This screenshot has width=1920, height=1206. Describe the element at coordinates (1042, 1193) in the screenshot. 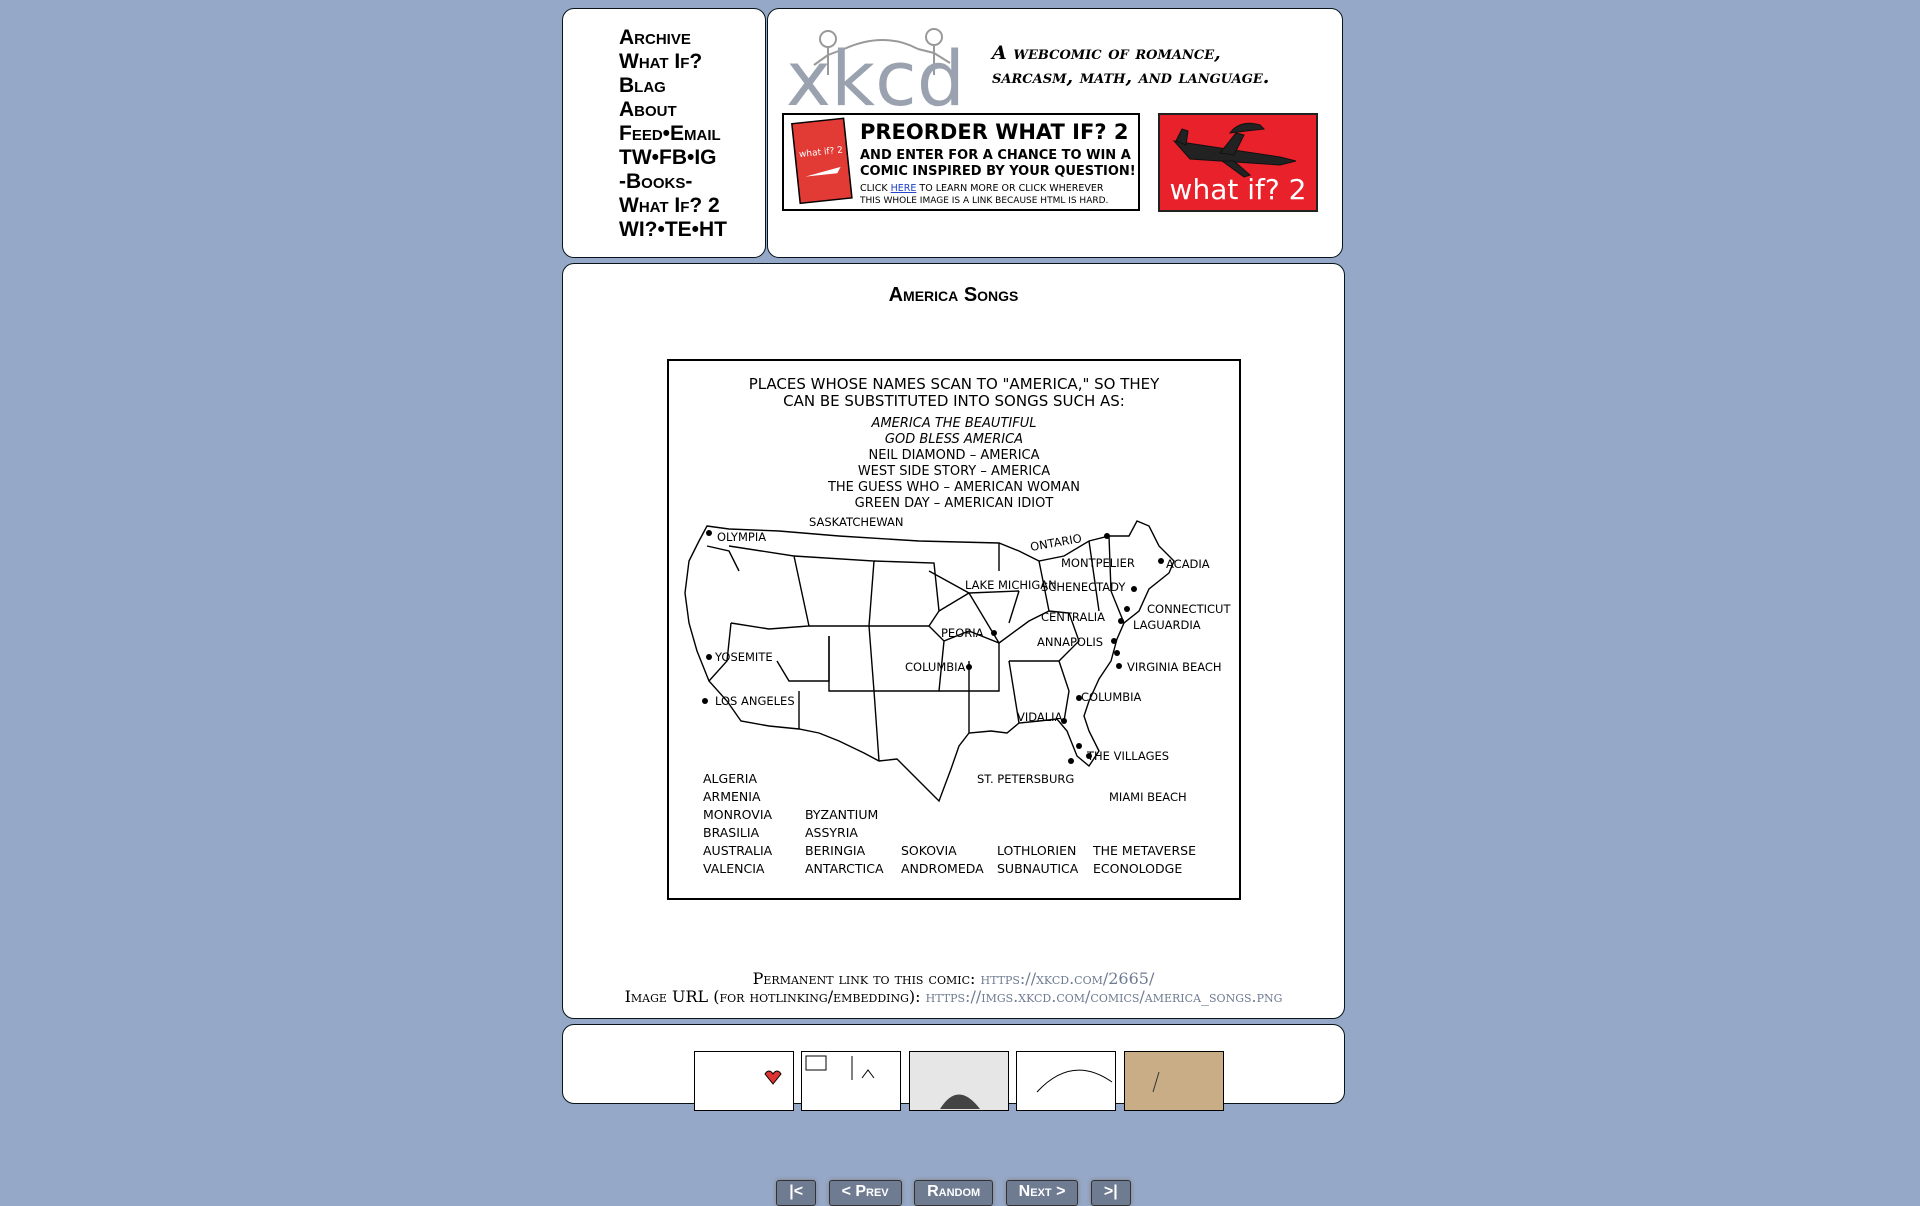

I see `next-comic-button: Next >` at that location.